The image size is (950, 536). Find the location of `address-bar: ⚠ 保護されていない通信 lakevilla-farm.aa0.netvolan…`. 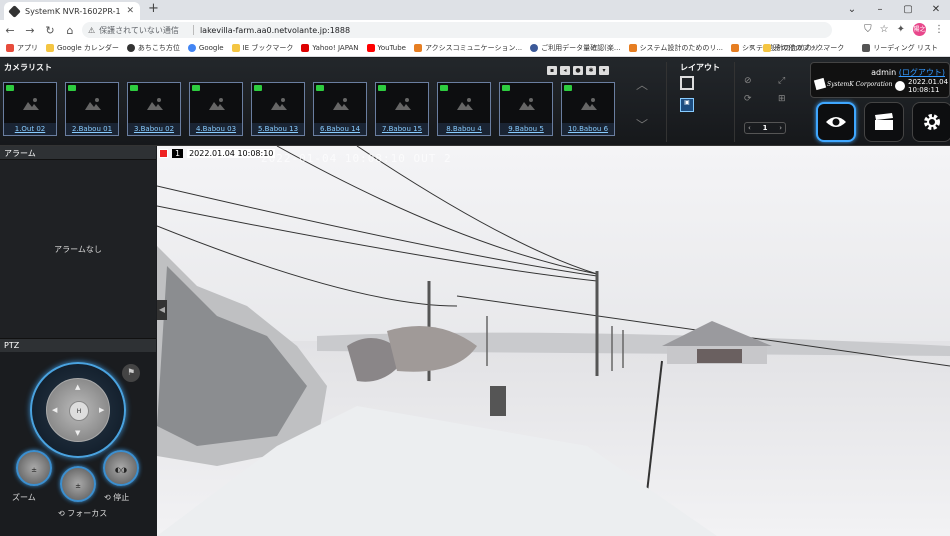

address-bar: ⚠ 保護されていない通信 lakevilla-farm.aa0.netvolan… is located at coordinates (457, 30).